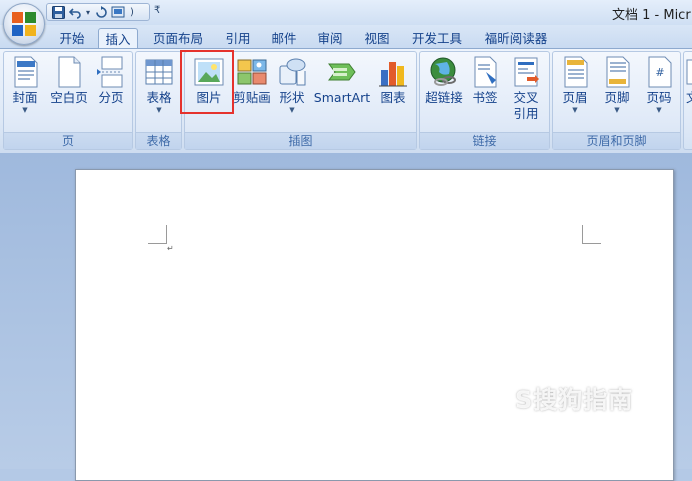 Image resolution: width=692 pixels, height=481 pixels. Describe the element at coordinates (157, 10) in the screenshot. I see `customize-qat-icon: ₹` at that location.